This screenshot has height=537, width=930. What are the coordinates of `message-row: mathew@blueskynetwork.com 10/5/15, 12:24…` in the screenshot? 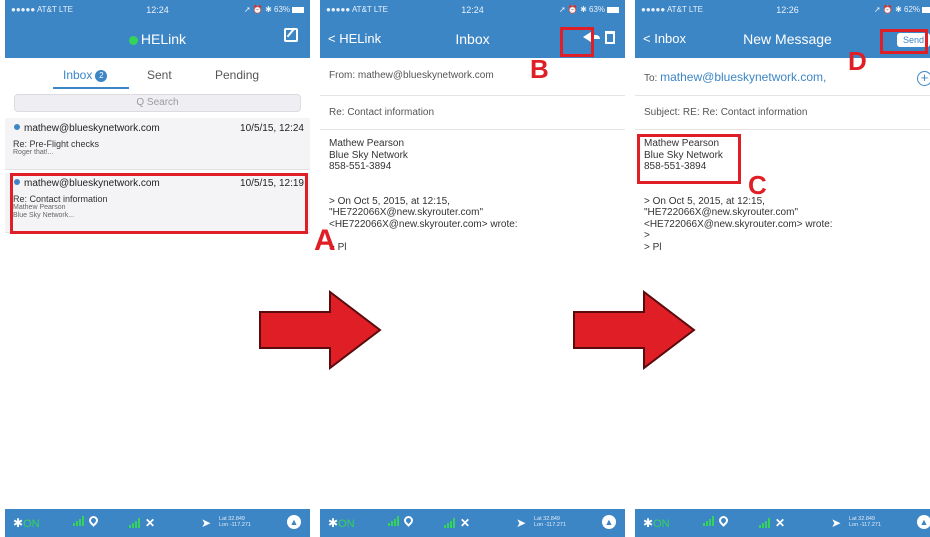 It's located at (157, 144).